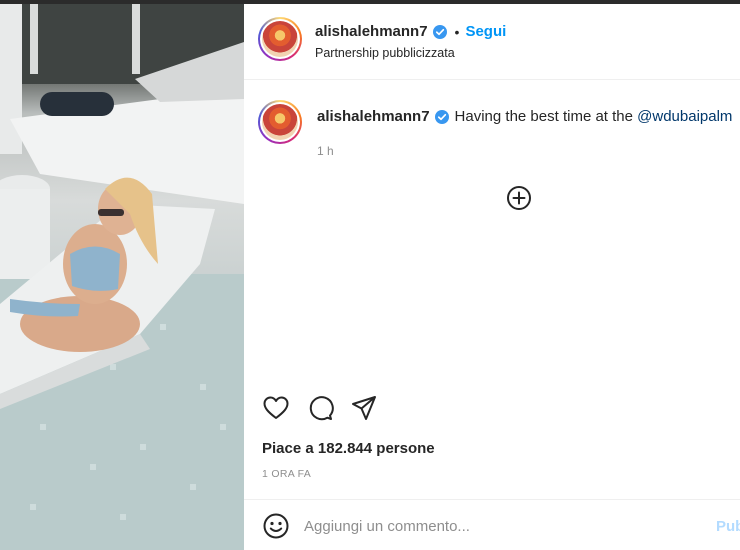 This screenshot has width=740, height=550. I want to click on publish-button: Pubblica, so click(728, 526).